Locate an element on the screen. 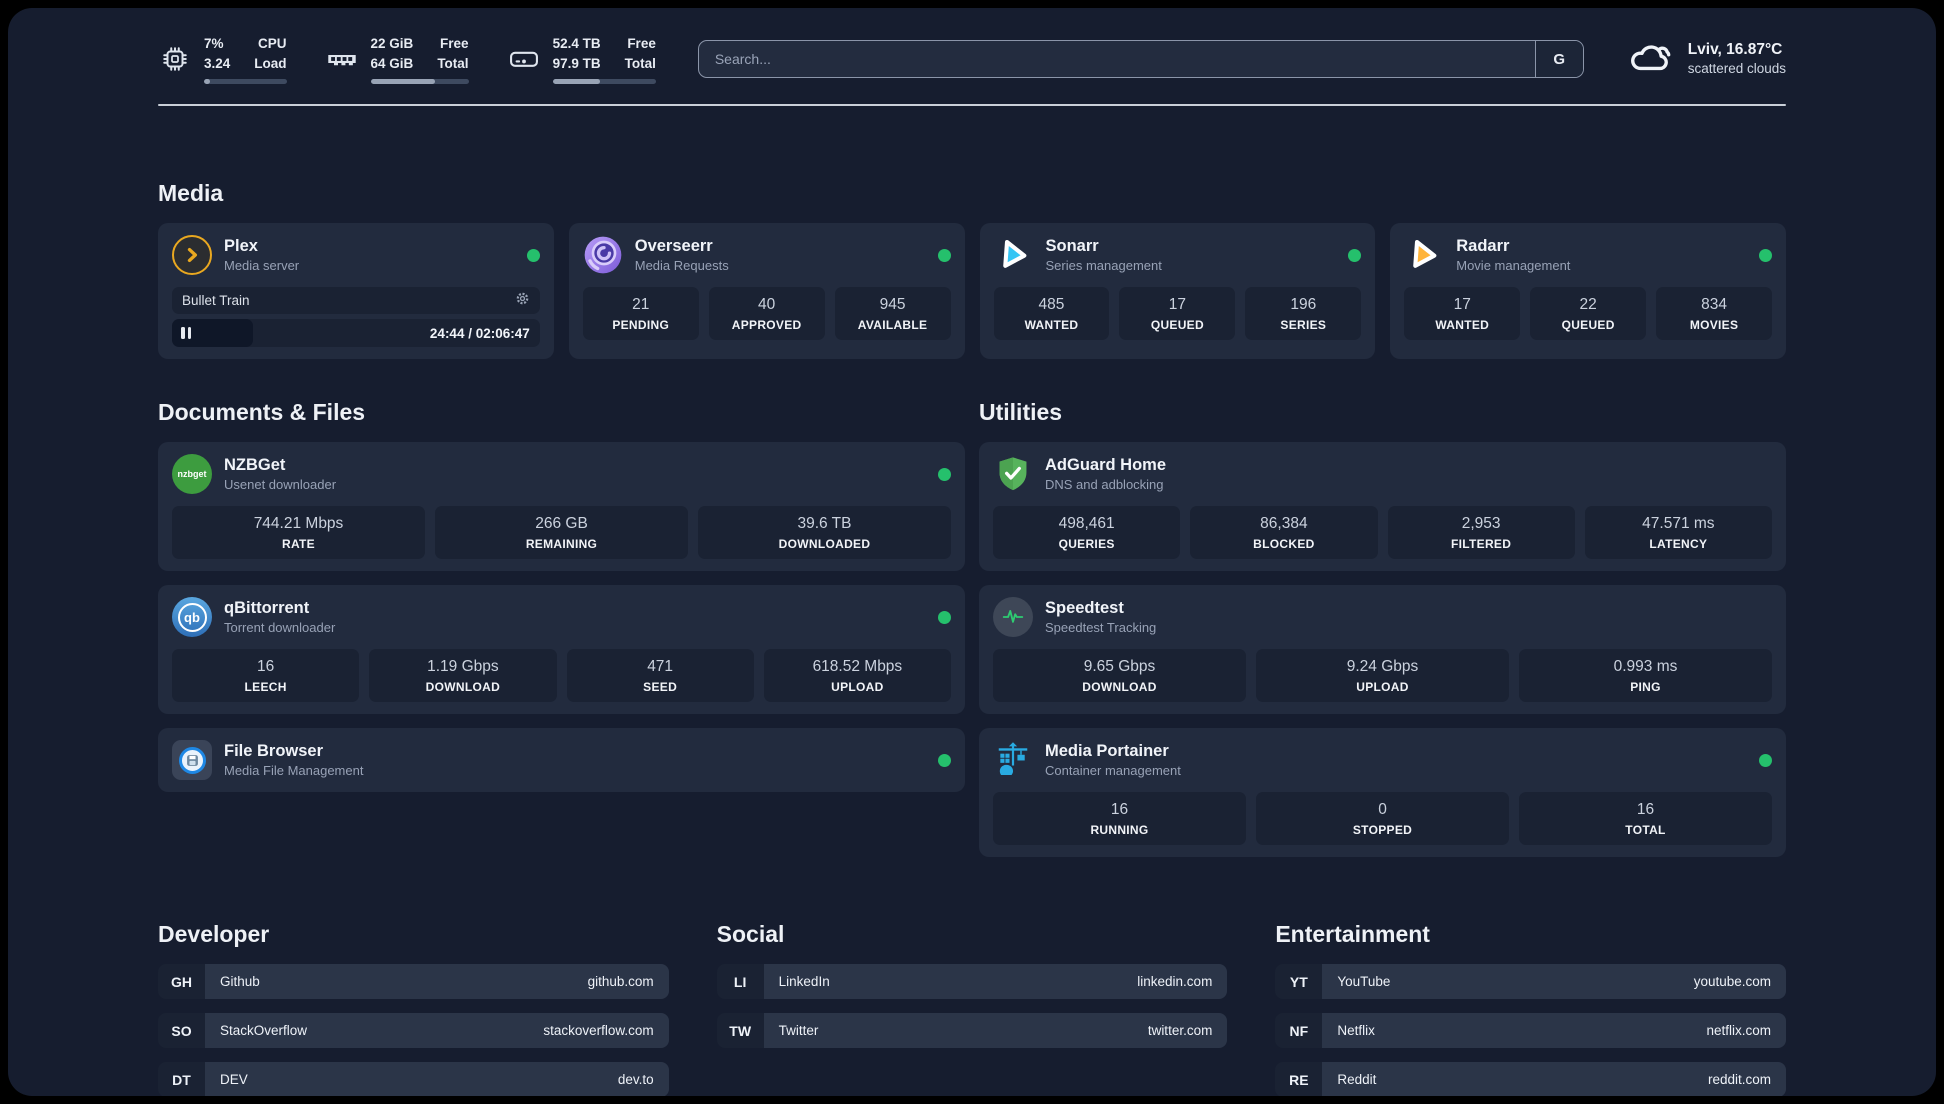 The height and width of the screenshot is (1104, 1944). overseerr-stats: 21 PENDING 40 APPROVED 945 AVAILABLE is located at coordinates (766, 313).